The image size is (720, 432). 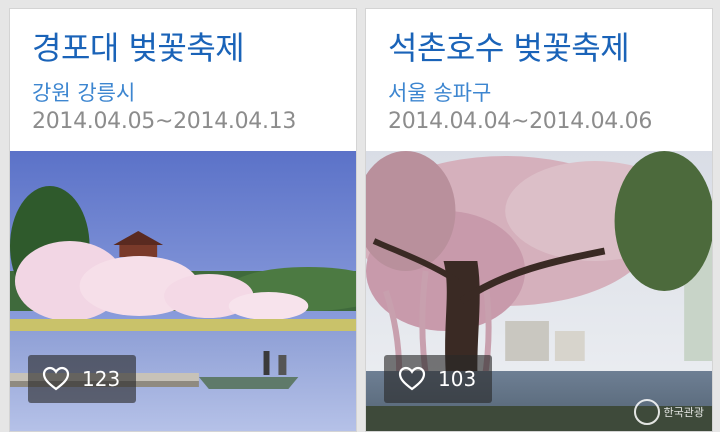 I want to click on tourism-logo-icon, so click(x=646, y=412).